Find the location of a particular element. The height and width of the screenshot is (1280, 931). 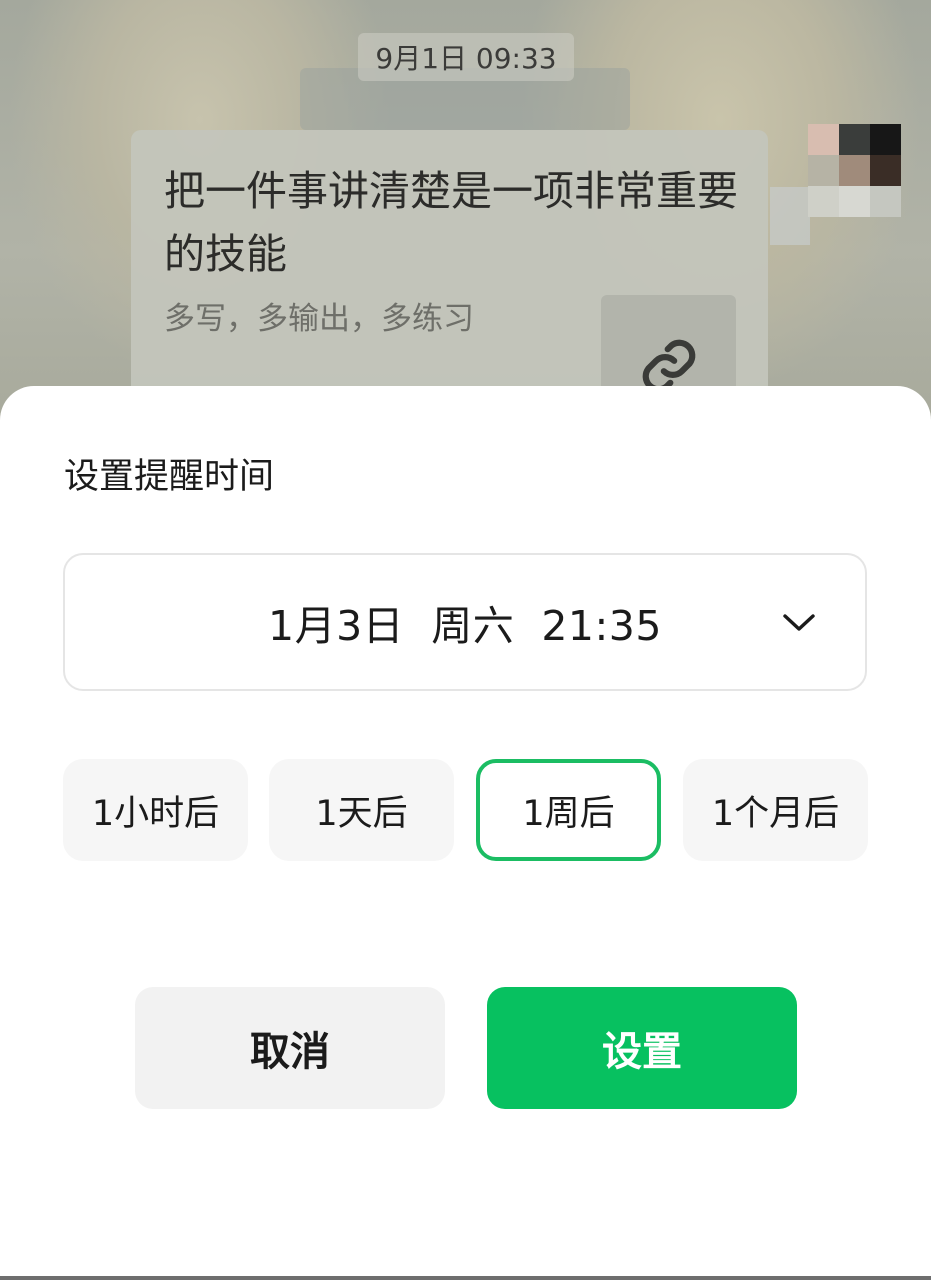

sheet-title: 设置提醒时间 is located at coordinates (169, 477).